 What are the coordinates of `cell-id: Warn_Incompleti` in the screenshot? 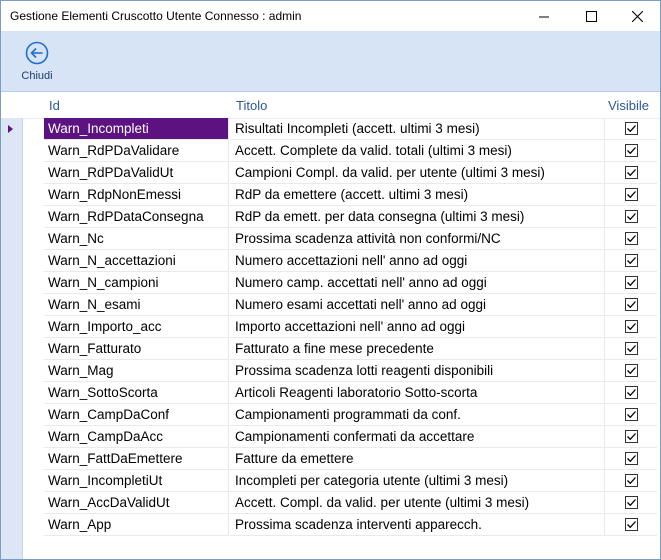 It's located at (136, 129).